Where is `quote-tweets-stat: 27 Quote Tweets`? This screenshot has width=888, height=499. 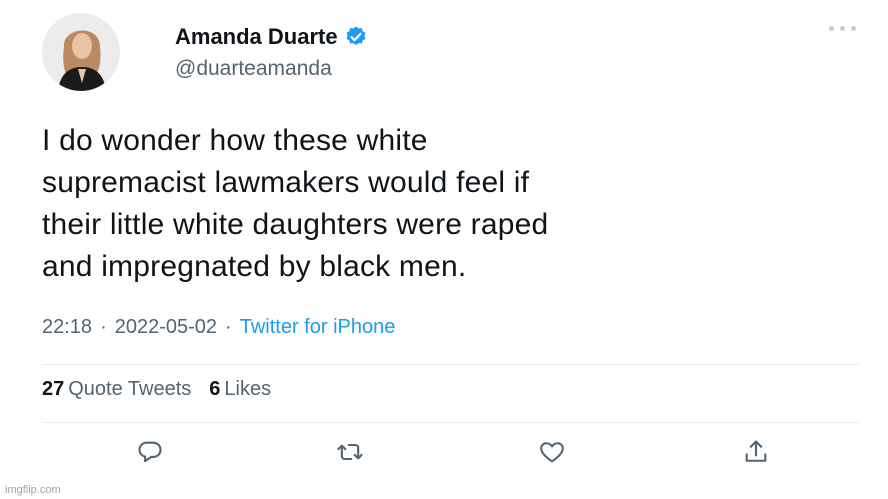
quote-tweets-stat: 27 Quote Tweets is located at coordinates (116, 389).